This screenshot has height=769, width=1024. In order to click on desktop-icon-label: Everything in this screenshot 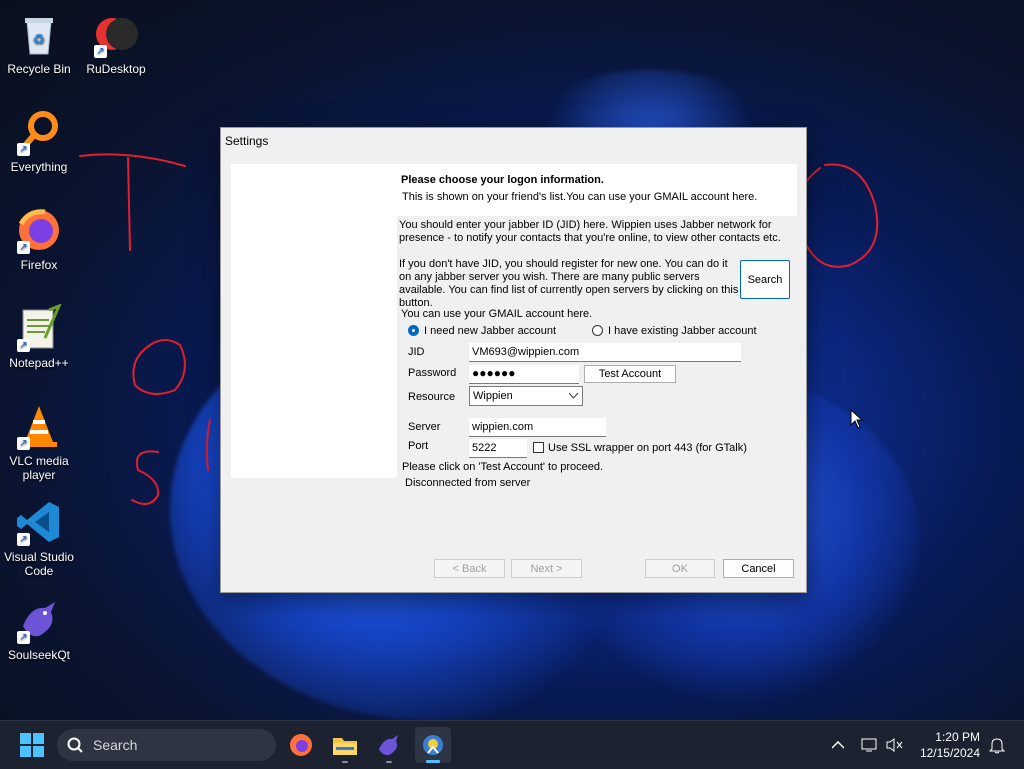, I will do `click(39, 167)`.